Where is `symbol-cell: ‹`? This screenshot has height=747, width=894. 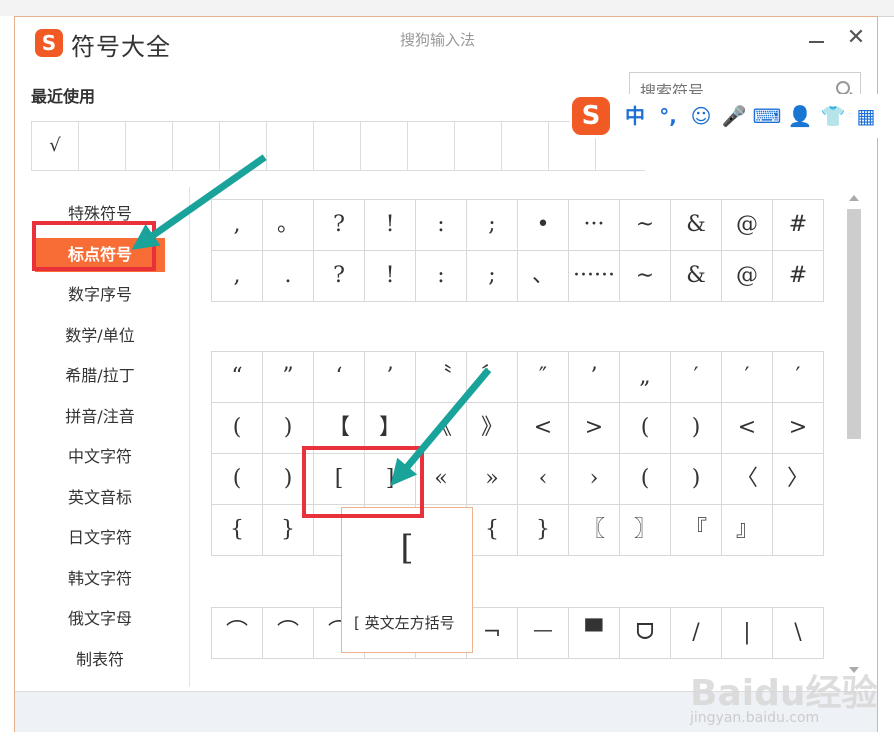 symbol-cell: ‹ is located at coordinates (543, 479).